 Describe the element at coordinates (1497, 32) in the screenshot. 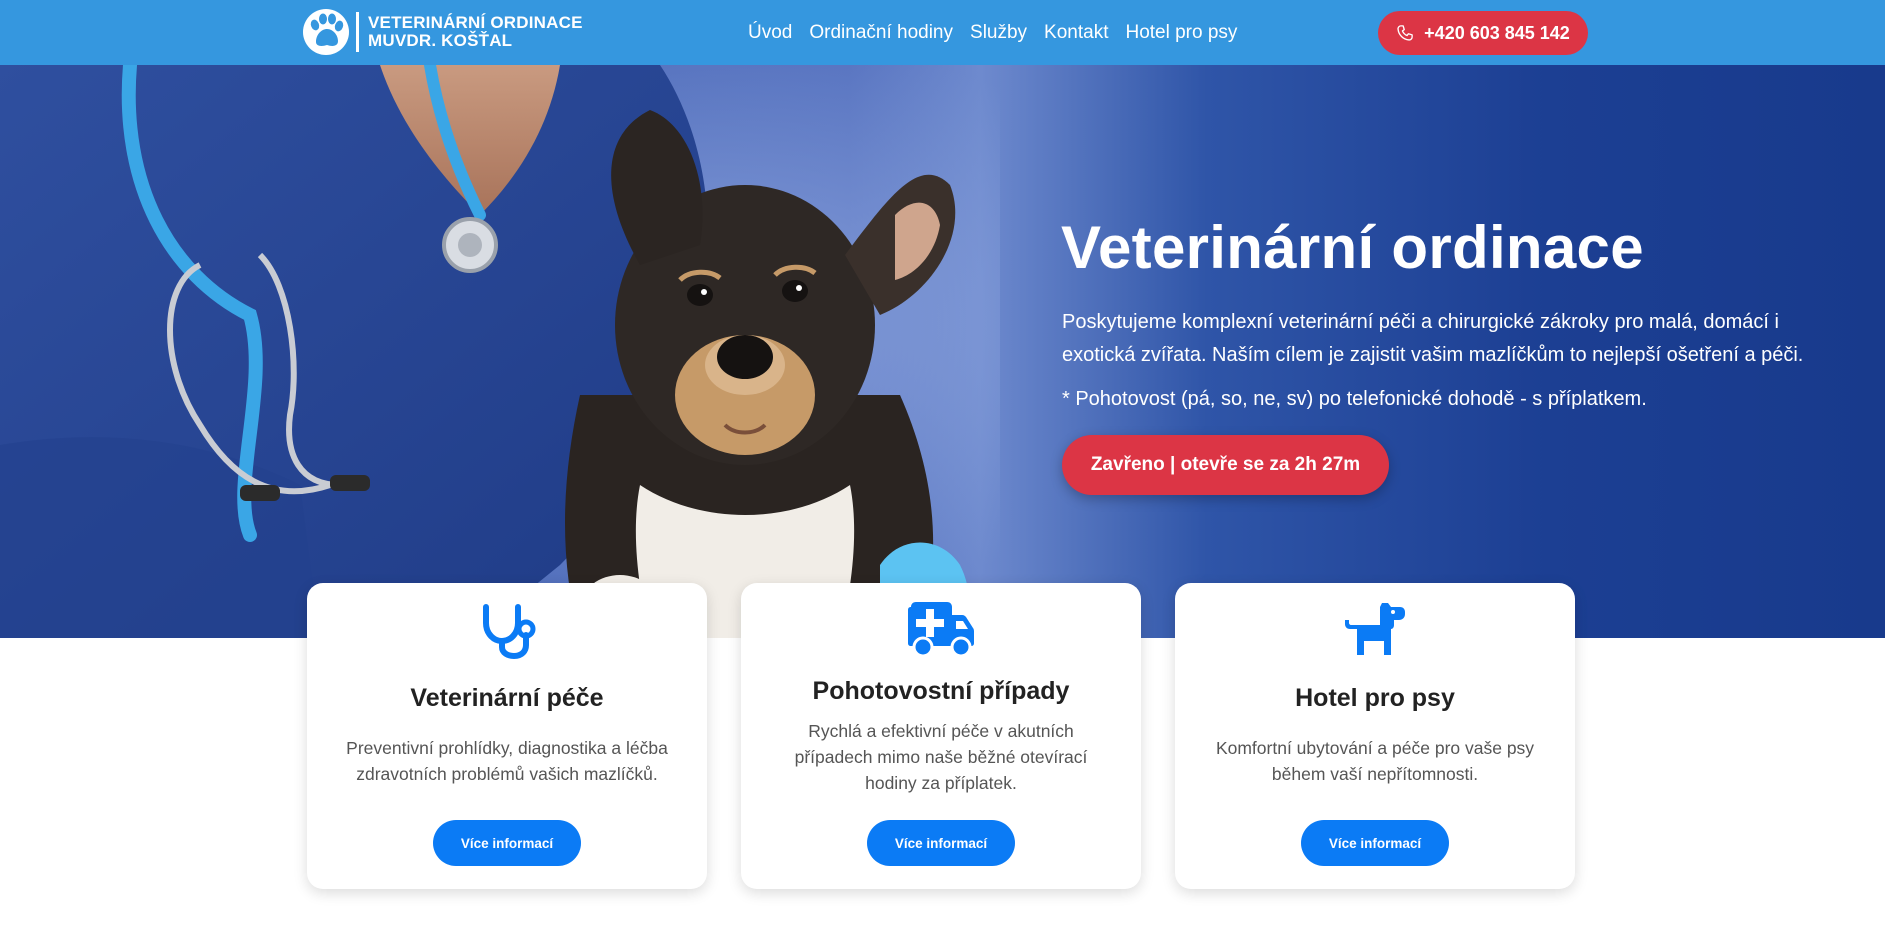

I see `phone-number: +420 603 845 142` at that location.